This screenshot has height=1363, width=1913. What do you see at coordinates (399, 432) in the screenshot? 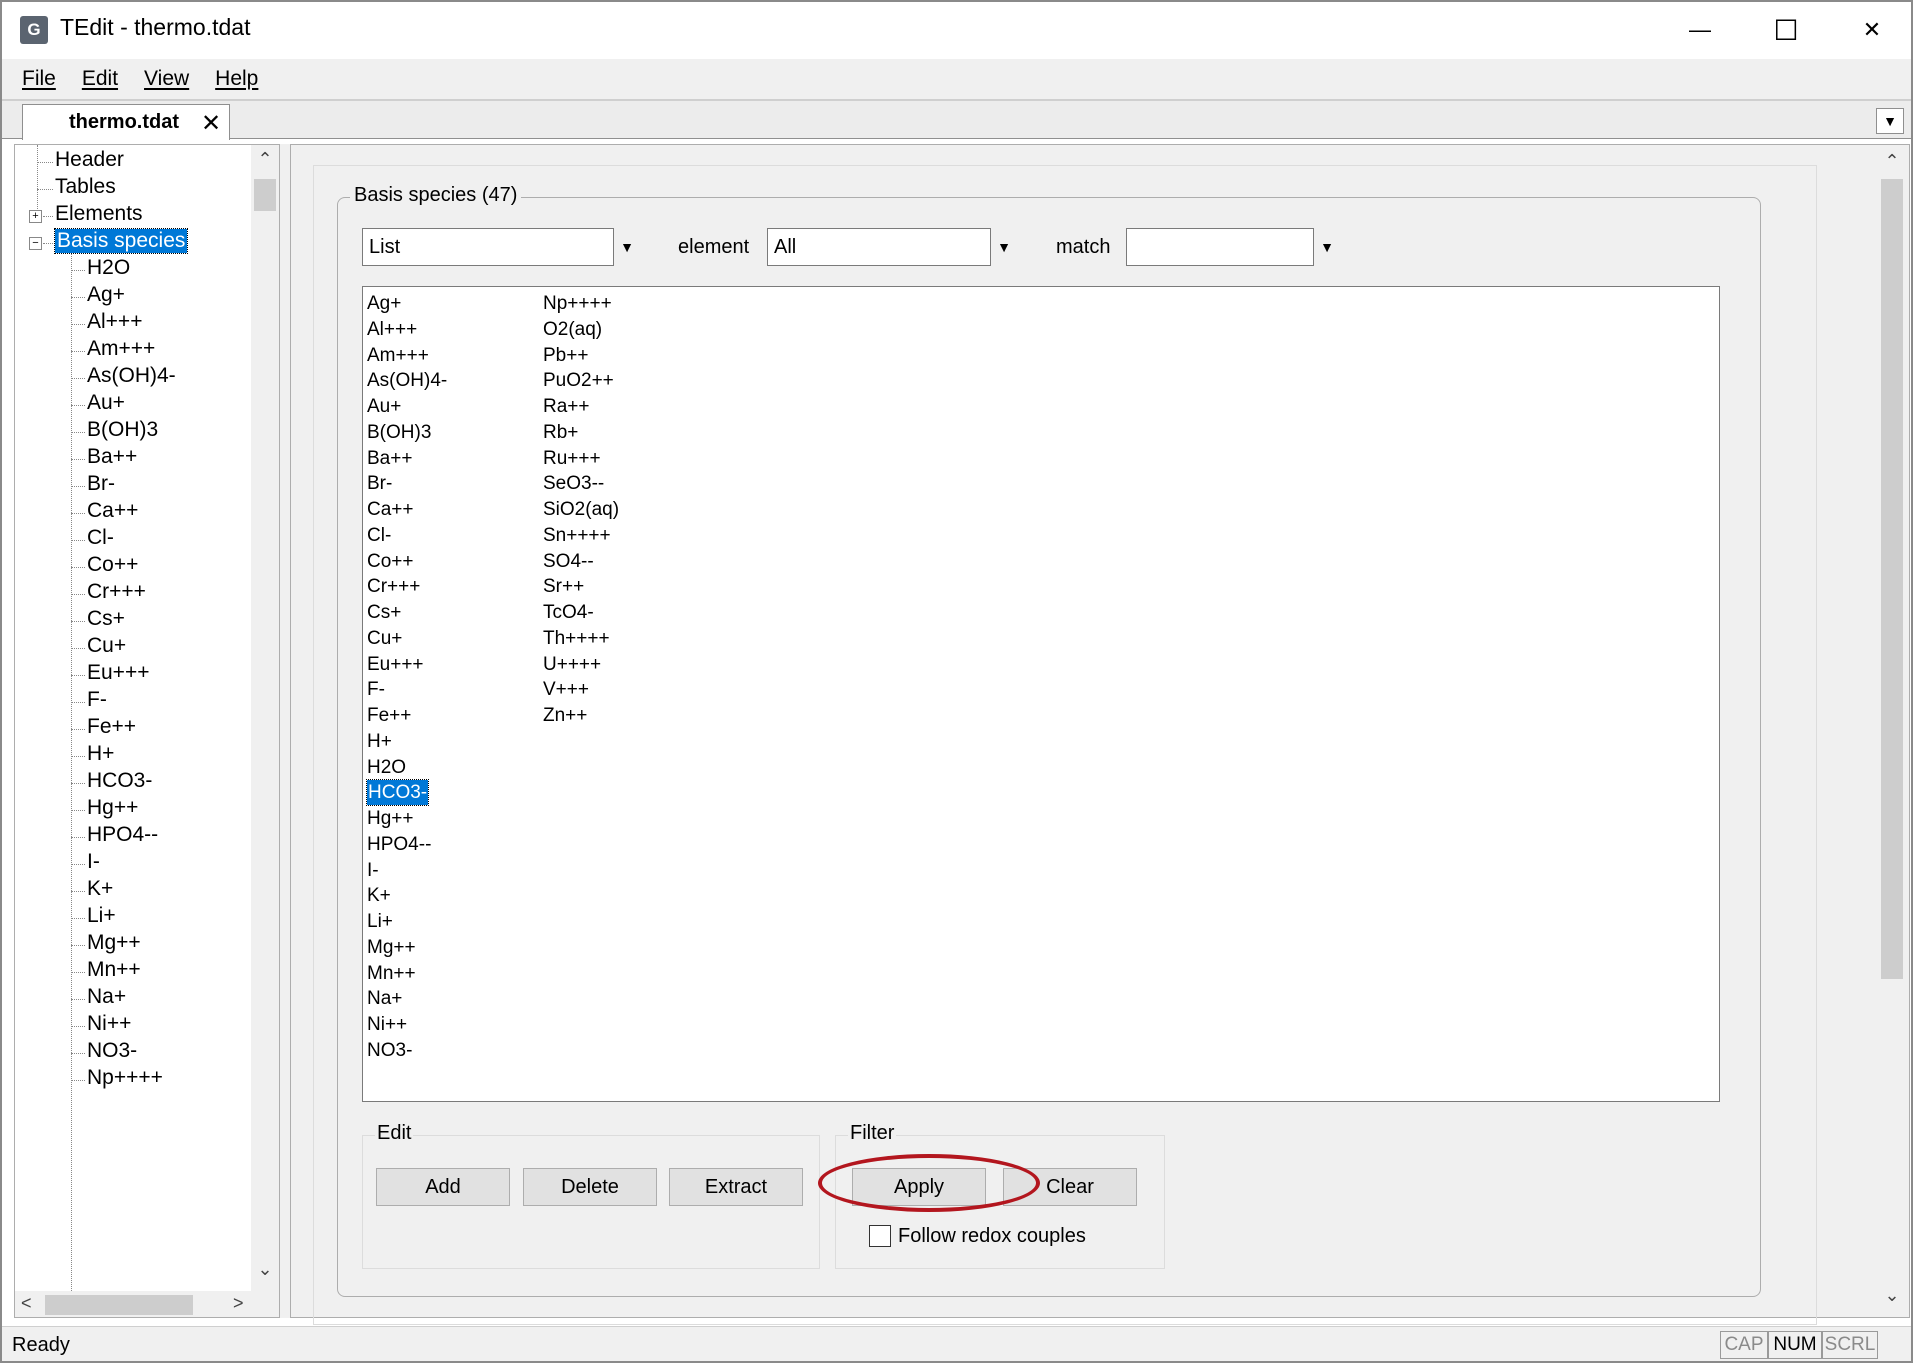
I see `species-list-item: B(OH)3` at bounding box center [399, 432].